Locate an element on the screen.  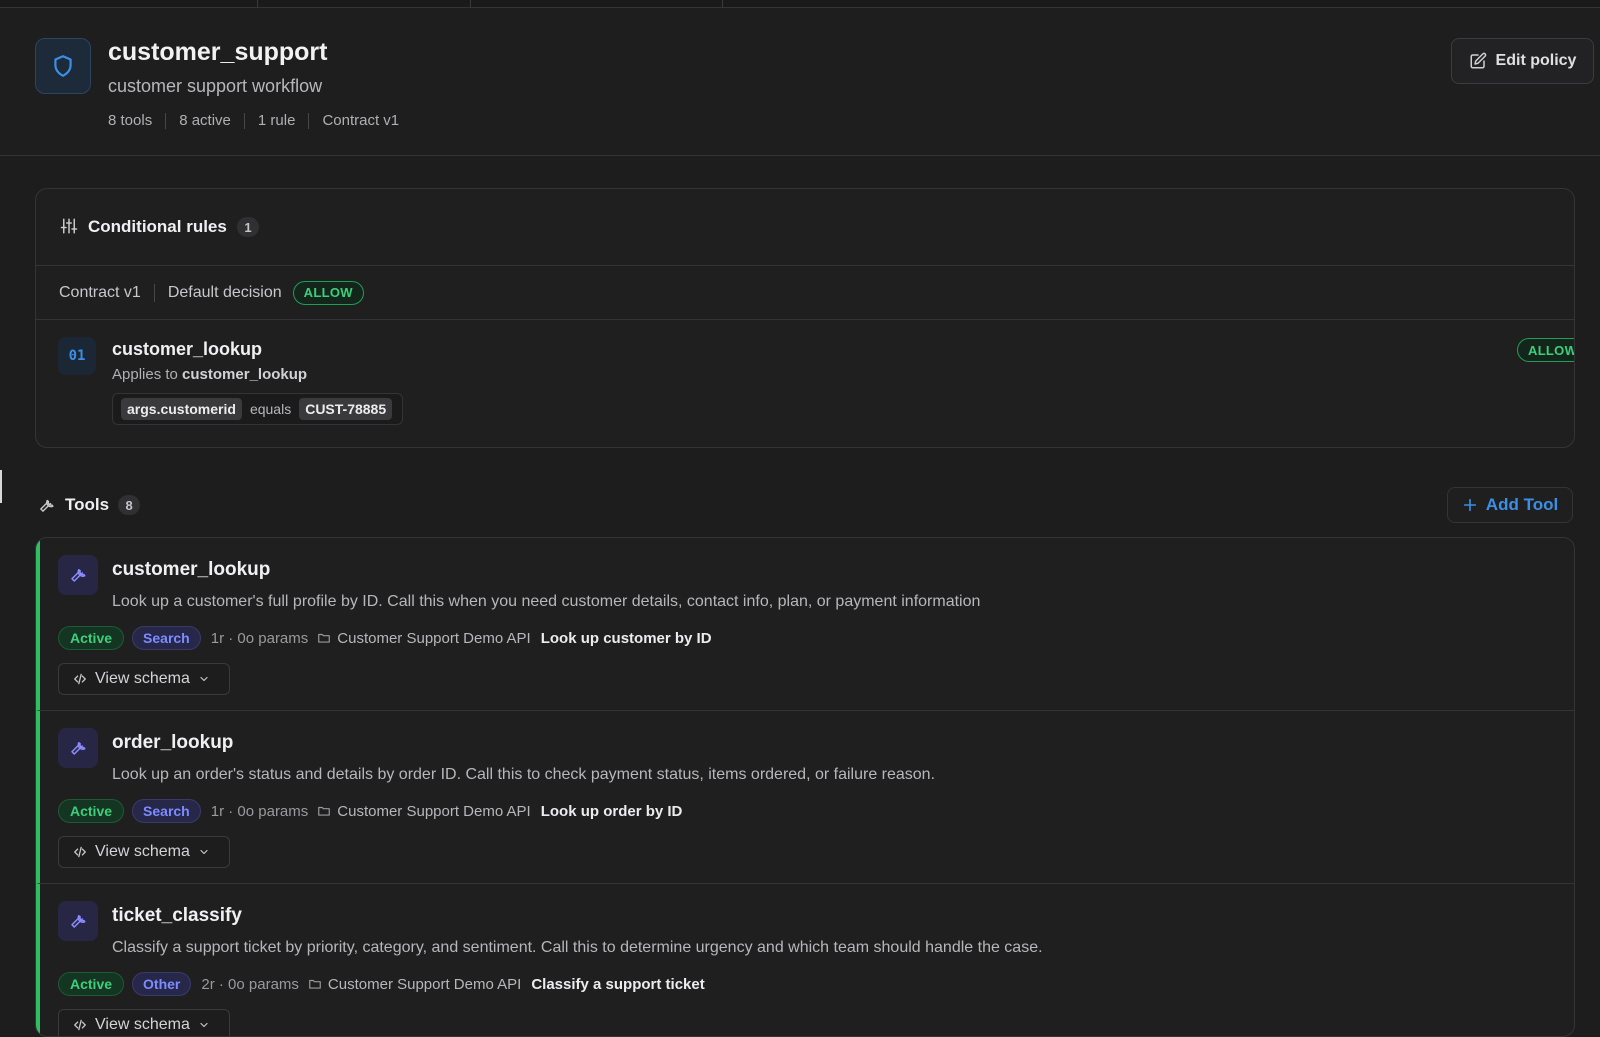
rules-title: Conditional rules is located at coordinates (157, 226).